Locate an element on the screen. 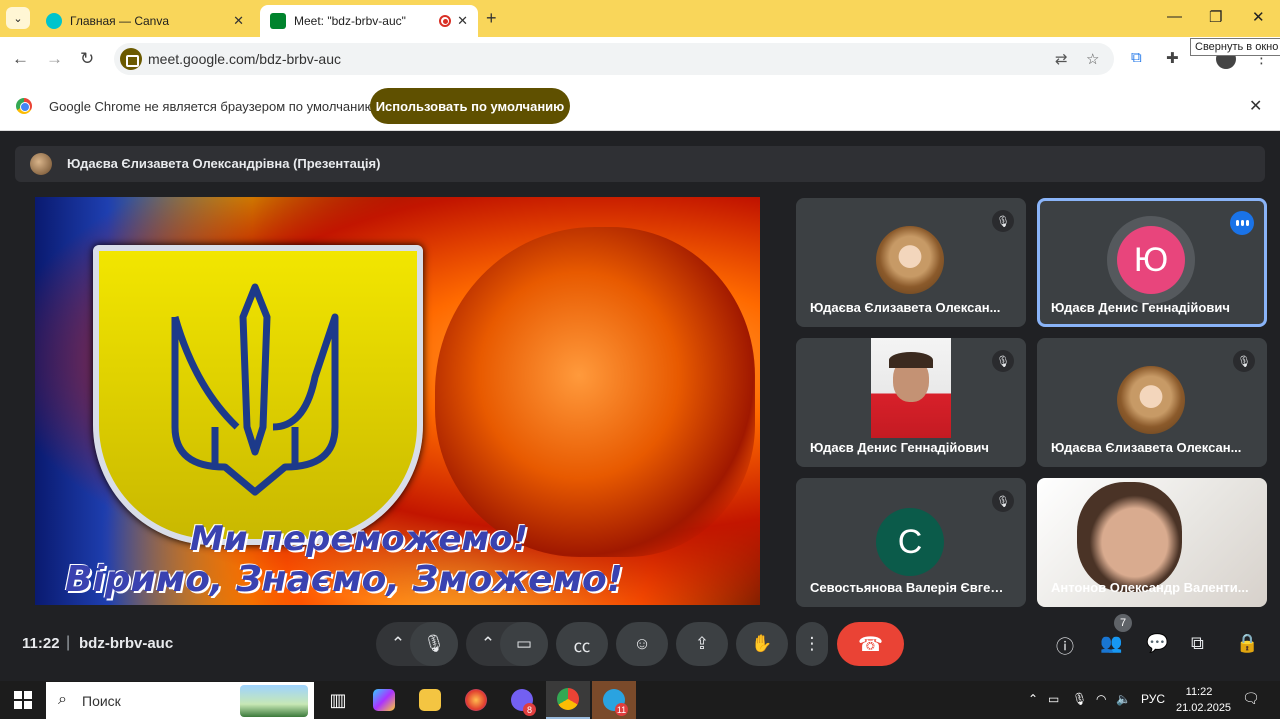  microphone-icon: 🎙 is located at coordinates (1079, 699).